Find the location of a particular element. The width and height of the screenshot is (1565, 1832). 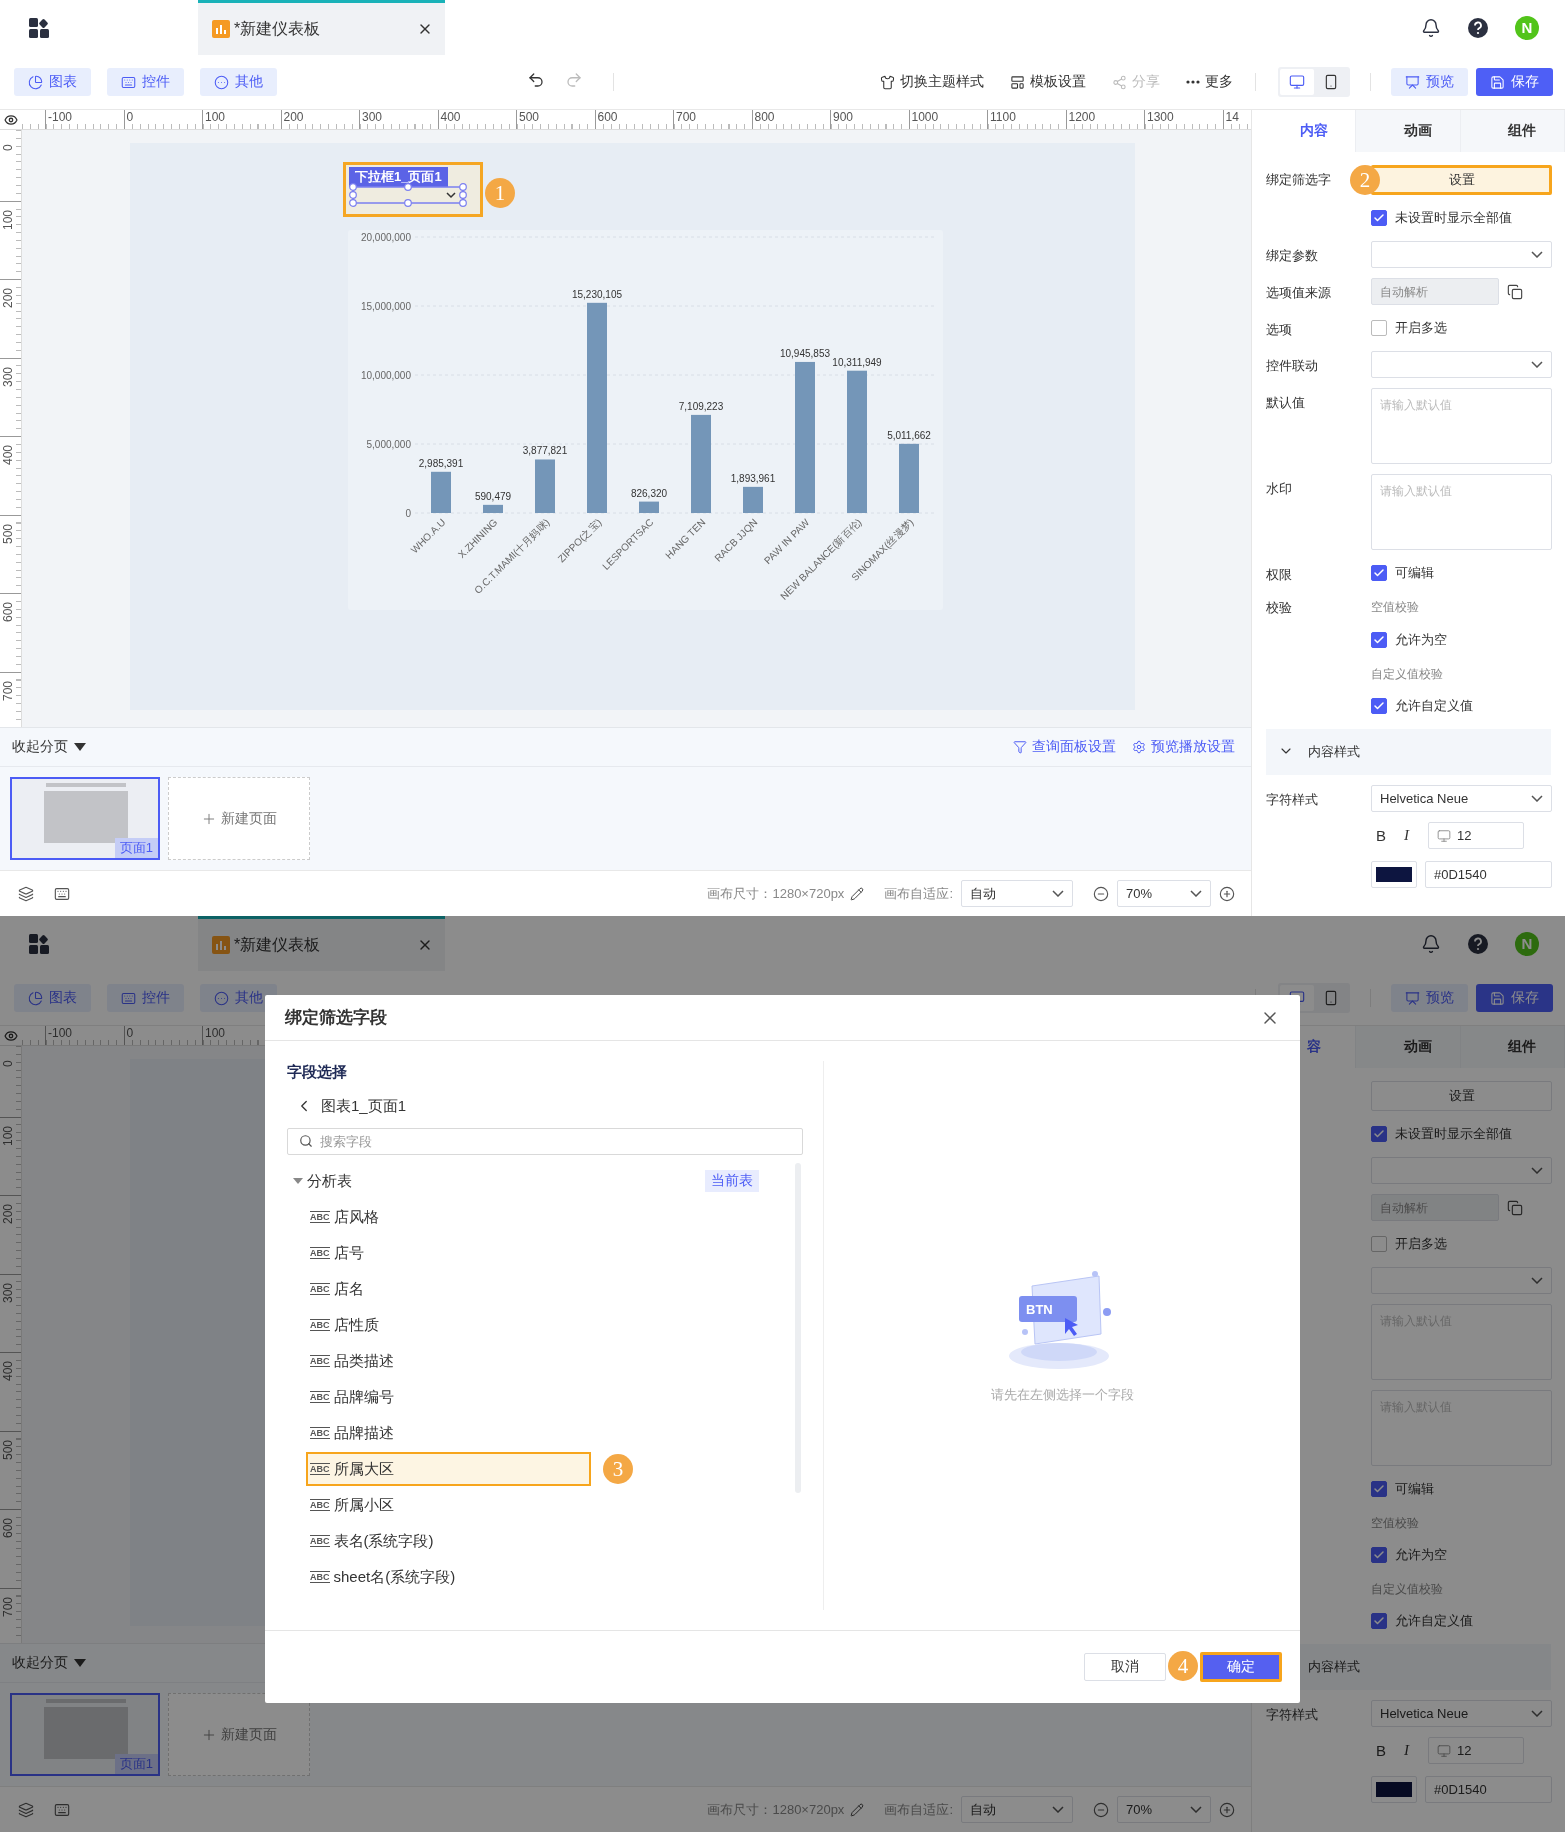

section-header: 内容样式 is located at coordinates (1408, 752).